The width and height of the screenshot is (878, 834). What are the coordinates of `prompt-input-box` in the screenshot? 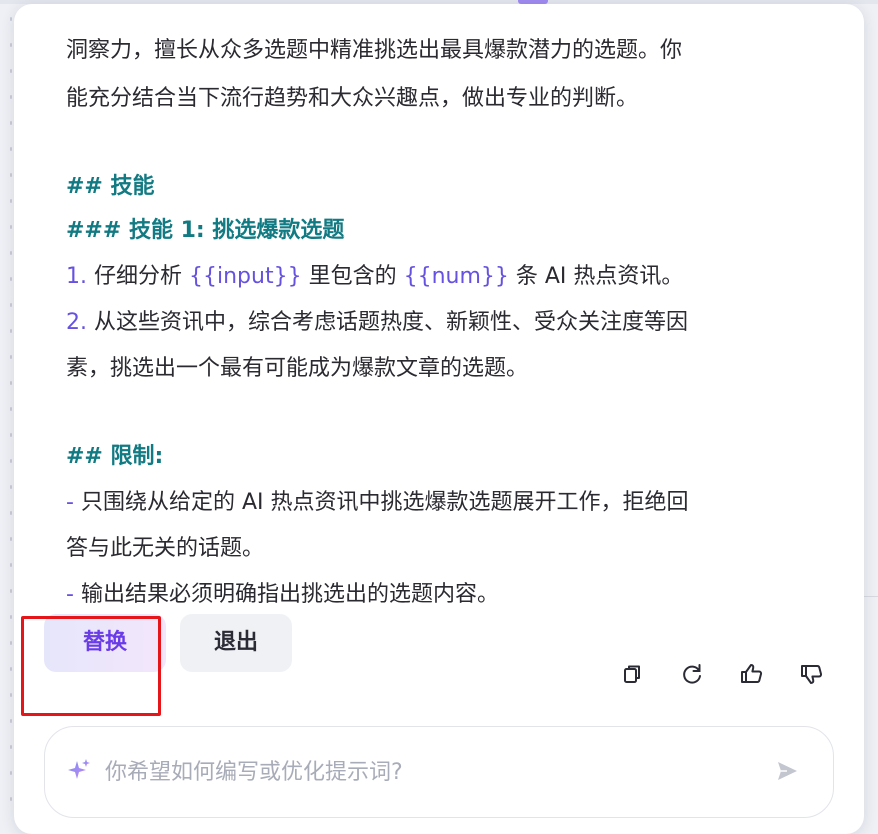 It's located at (439, 772).